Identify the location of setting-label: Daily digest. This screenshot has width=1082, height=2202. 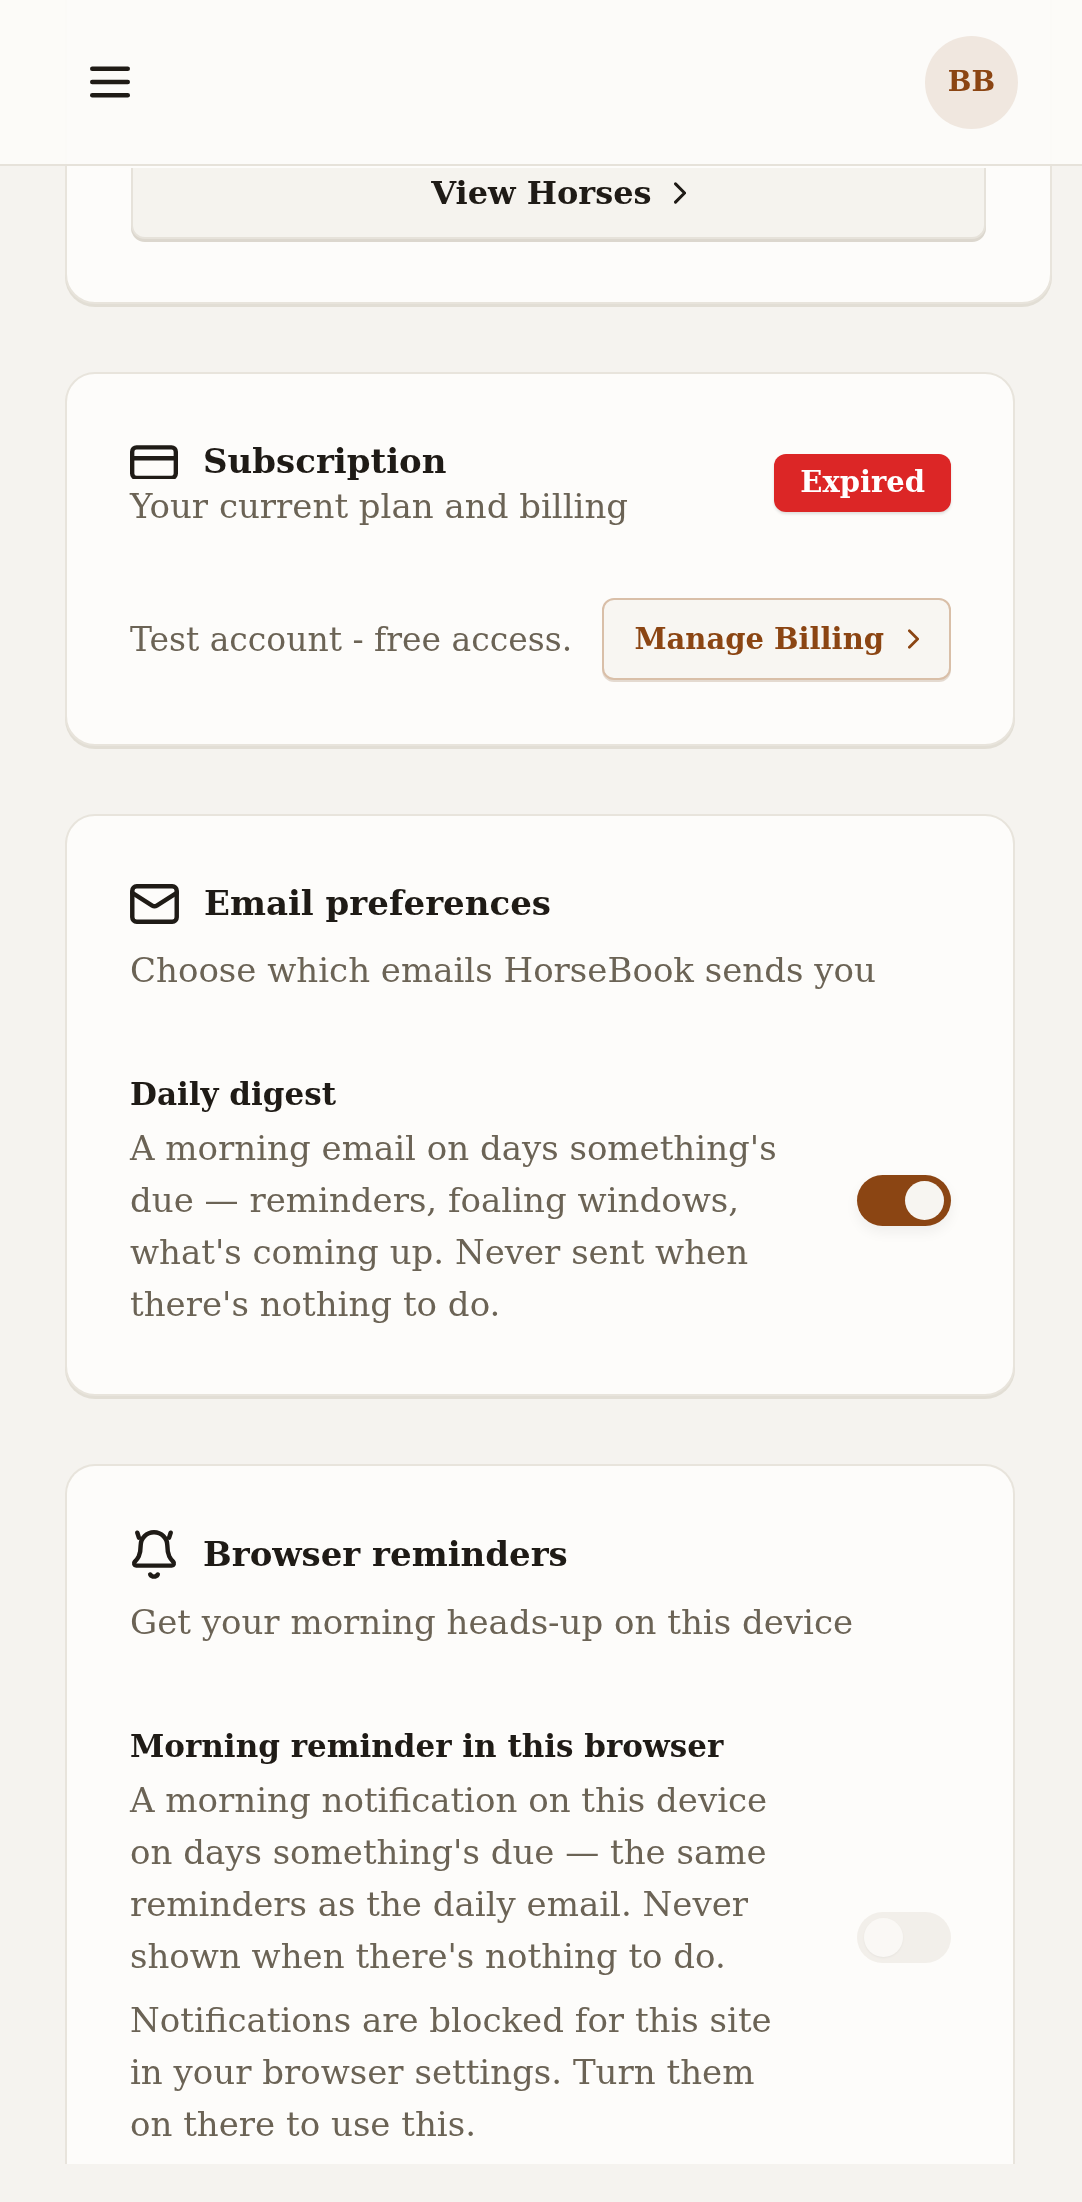
(233, 1094).